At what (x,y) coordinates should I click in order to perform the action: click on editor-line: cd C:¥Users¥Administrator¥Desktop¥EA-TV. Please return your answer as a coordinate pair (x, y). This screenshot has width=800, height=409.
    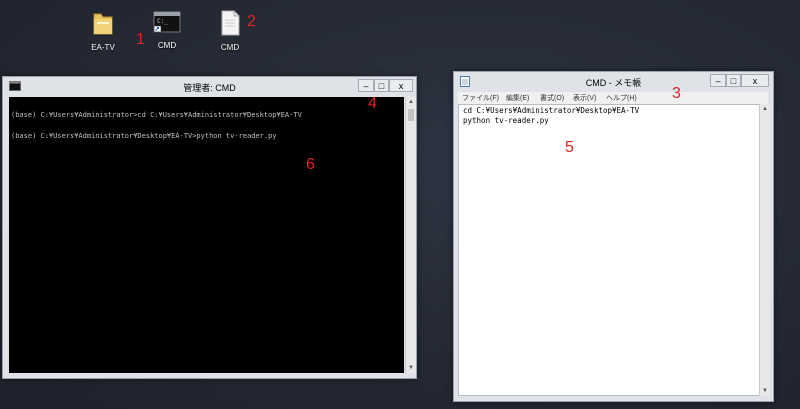
    Looking at the image, I should click on (551, 110).